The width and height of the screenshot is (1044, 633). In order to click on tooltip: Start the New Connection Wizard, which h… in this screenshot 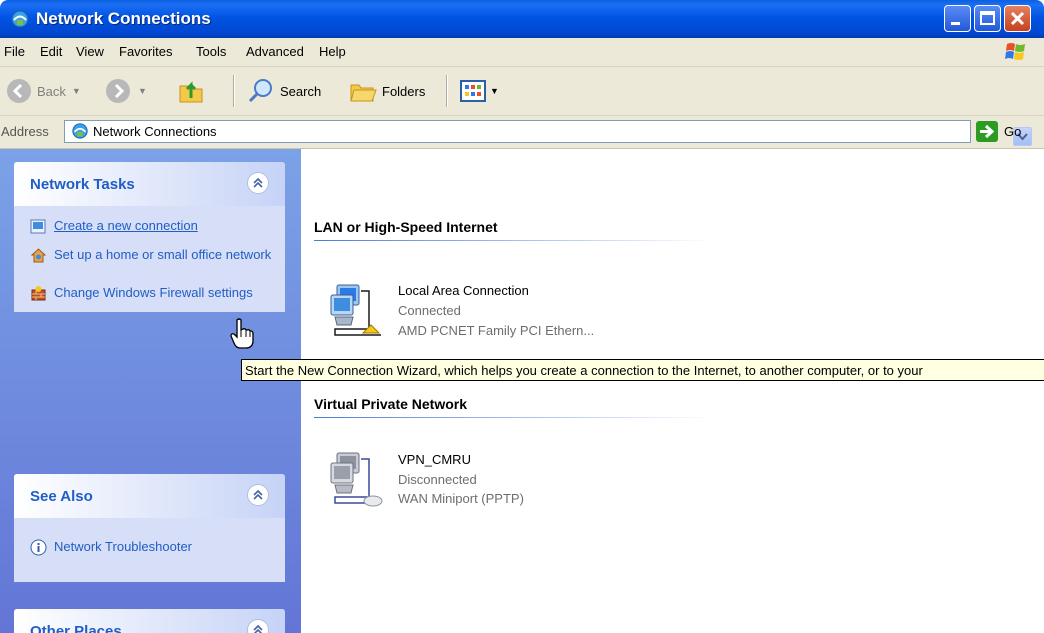, I will do `click(642, 370)`.